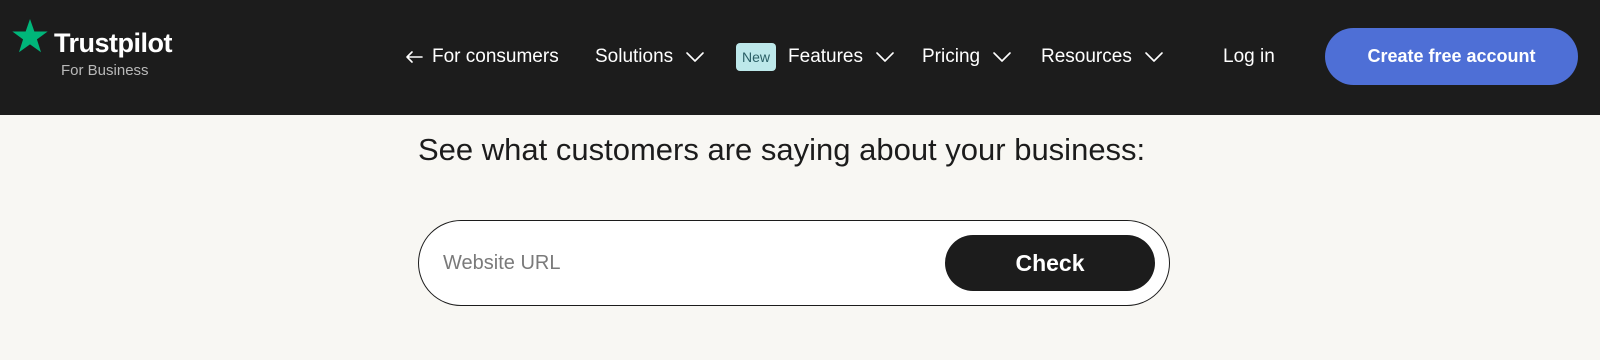  Describe the element at coordinates (634, 56) in the screenshot. I see `nav-solutions-label: Solutions` at that location.